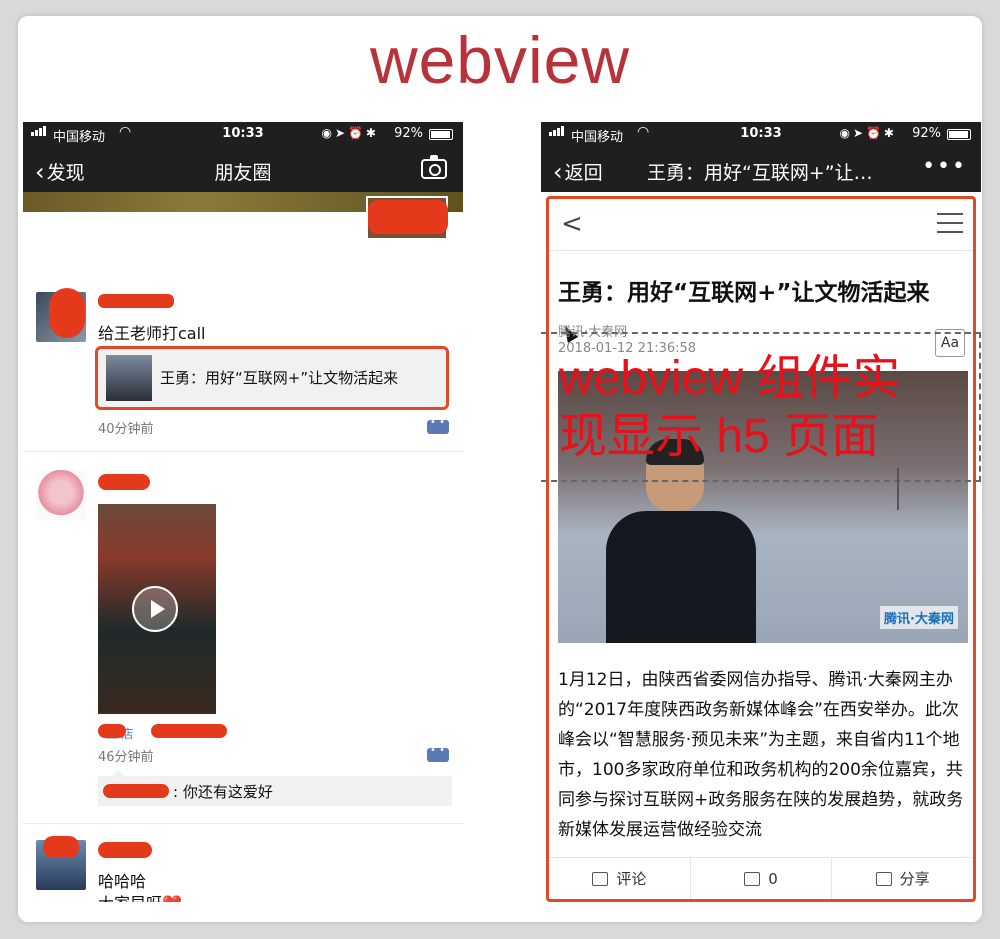  Describe the element at coordinates (146, 896) in the screenshot. I see `post-text: 大家早呀❤️~` at that location.